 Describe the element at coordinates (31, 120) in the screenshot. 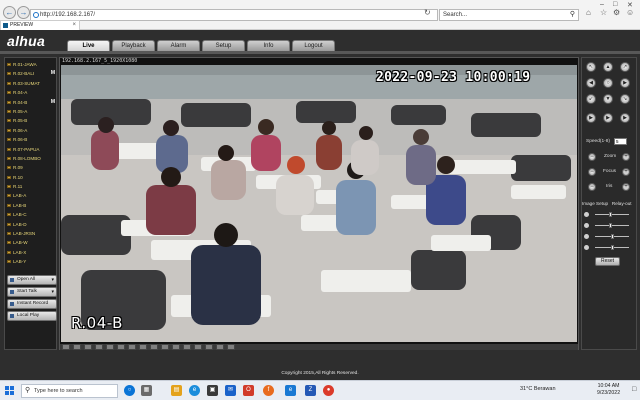

I see `channel-item: R.05-B` at that location.